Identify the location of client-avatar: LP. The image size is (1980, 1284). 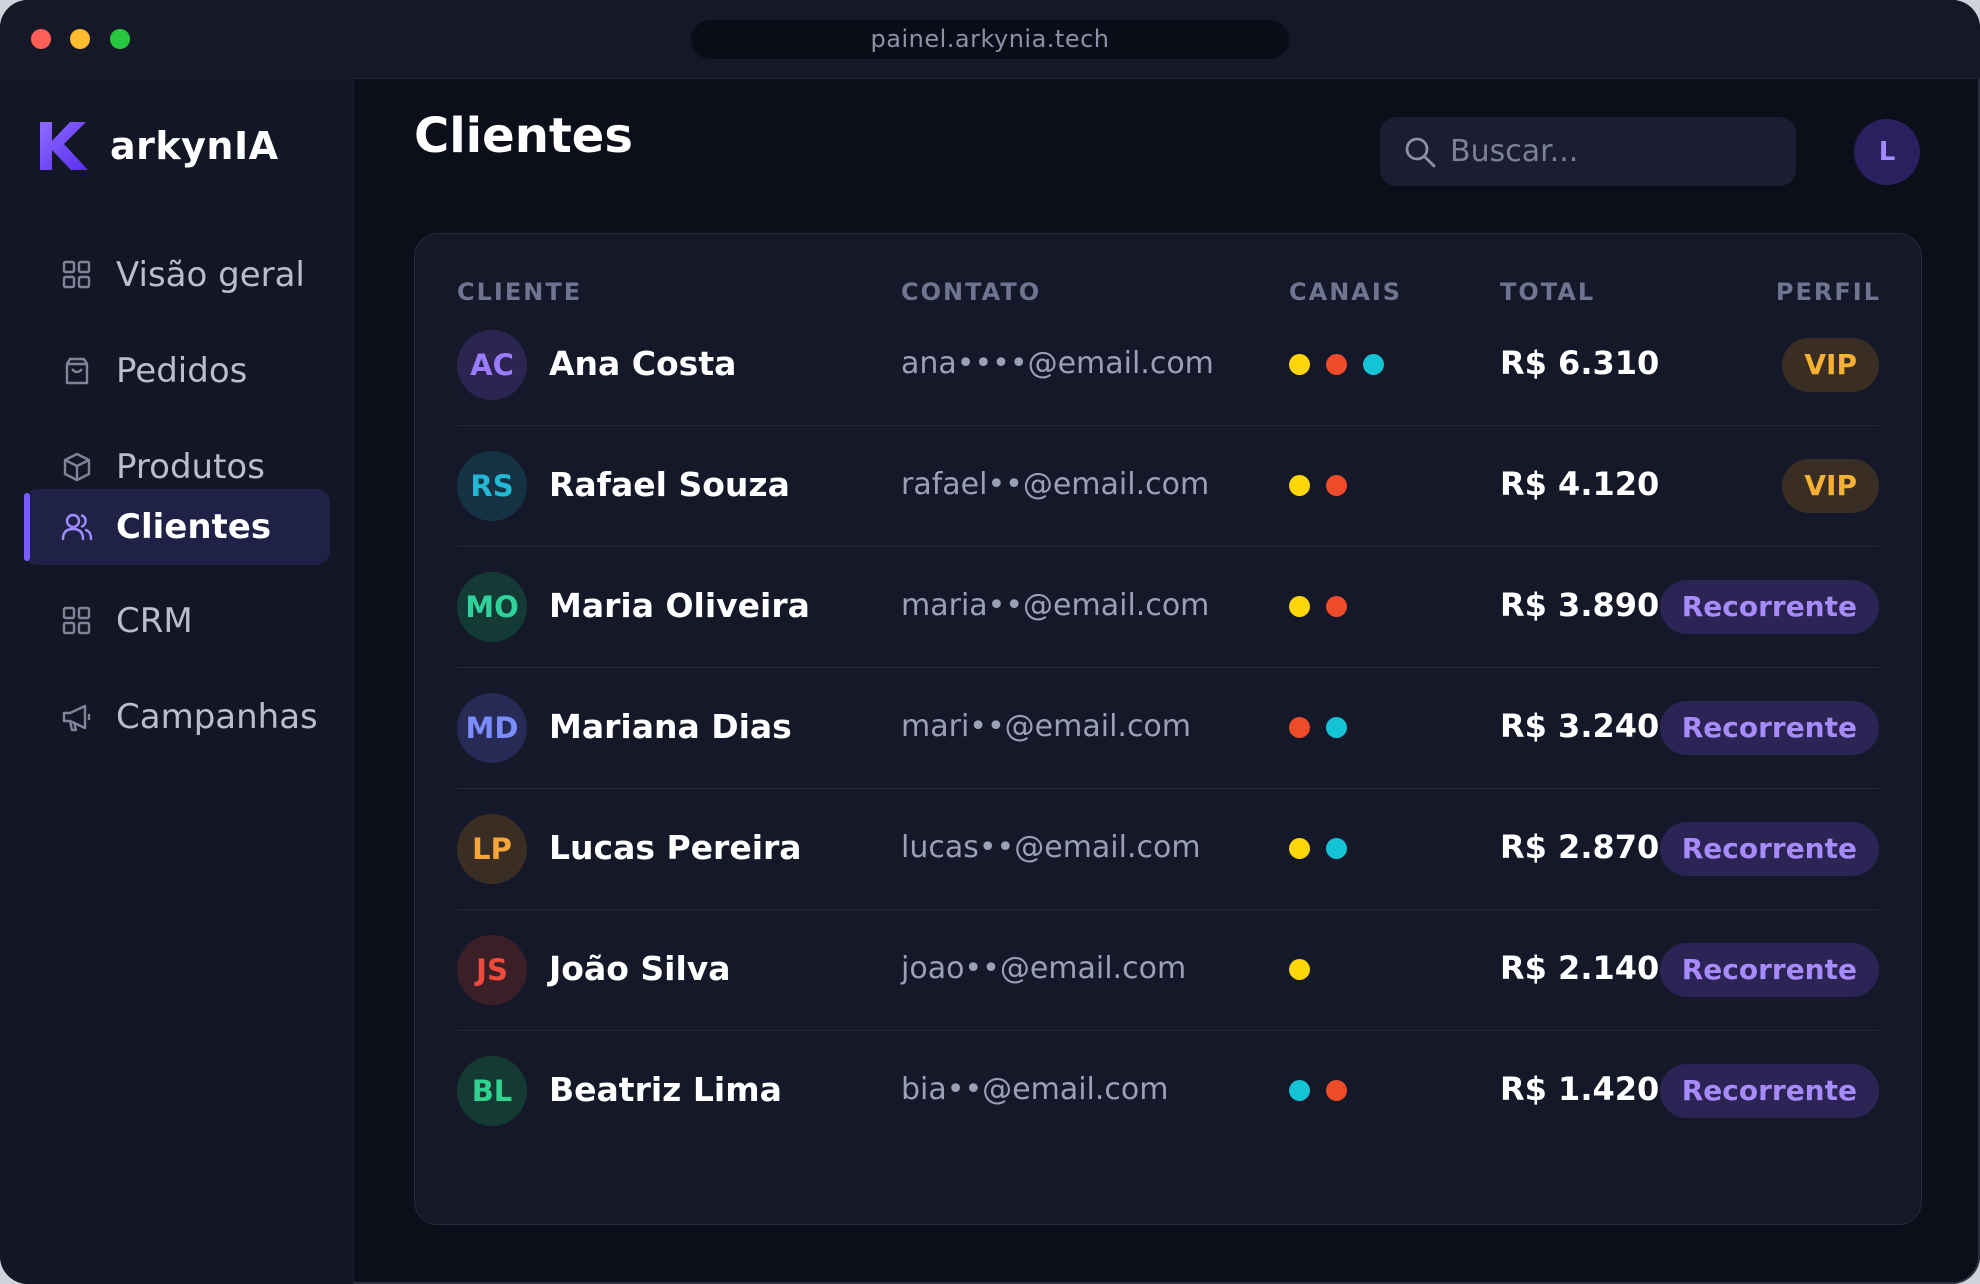
(492, 849).